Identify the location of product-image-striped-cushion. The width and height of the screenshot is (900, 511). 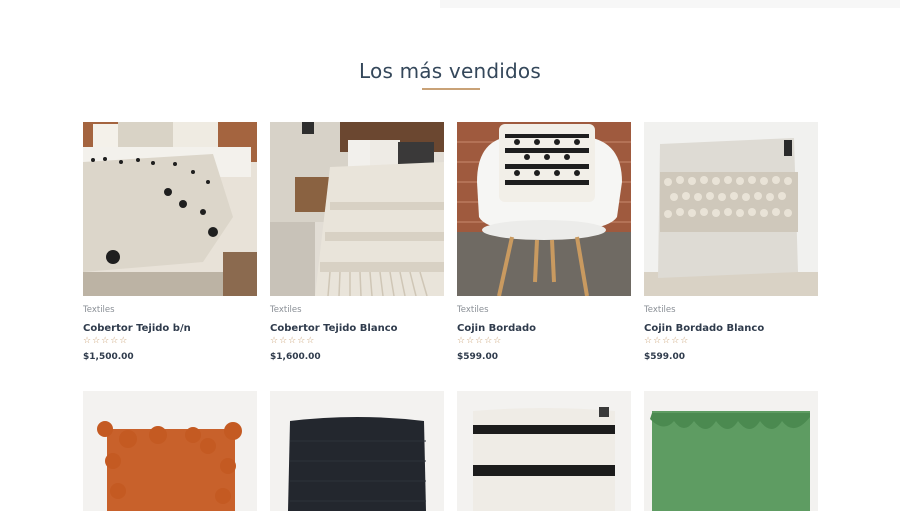
(544, 451).